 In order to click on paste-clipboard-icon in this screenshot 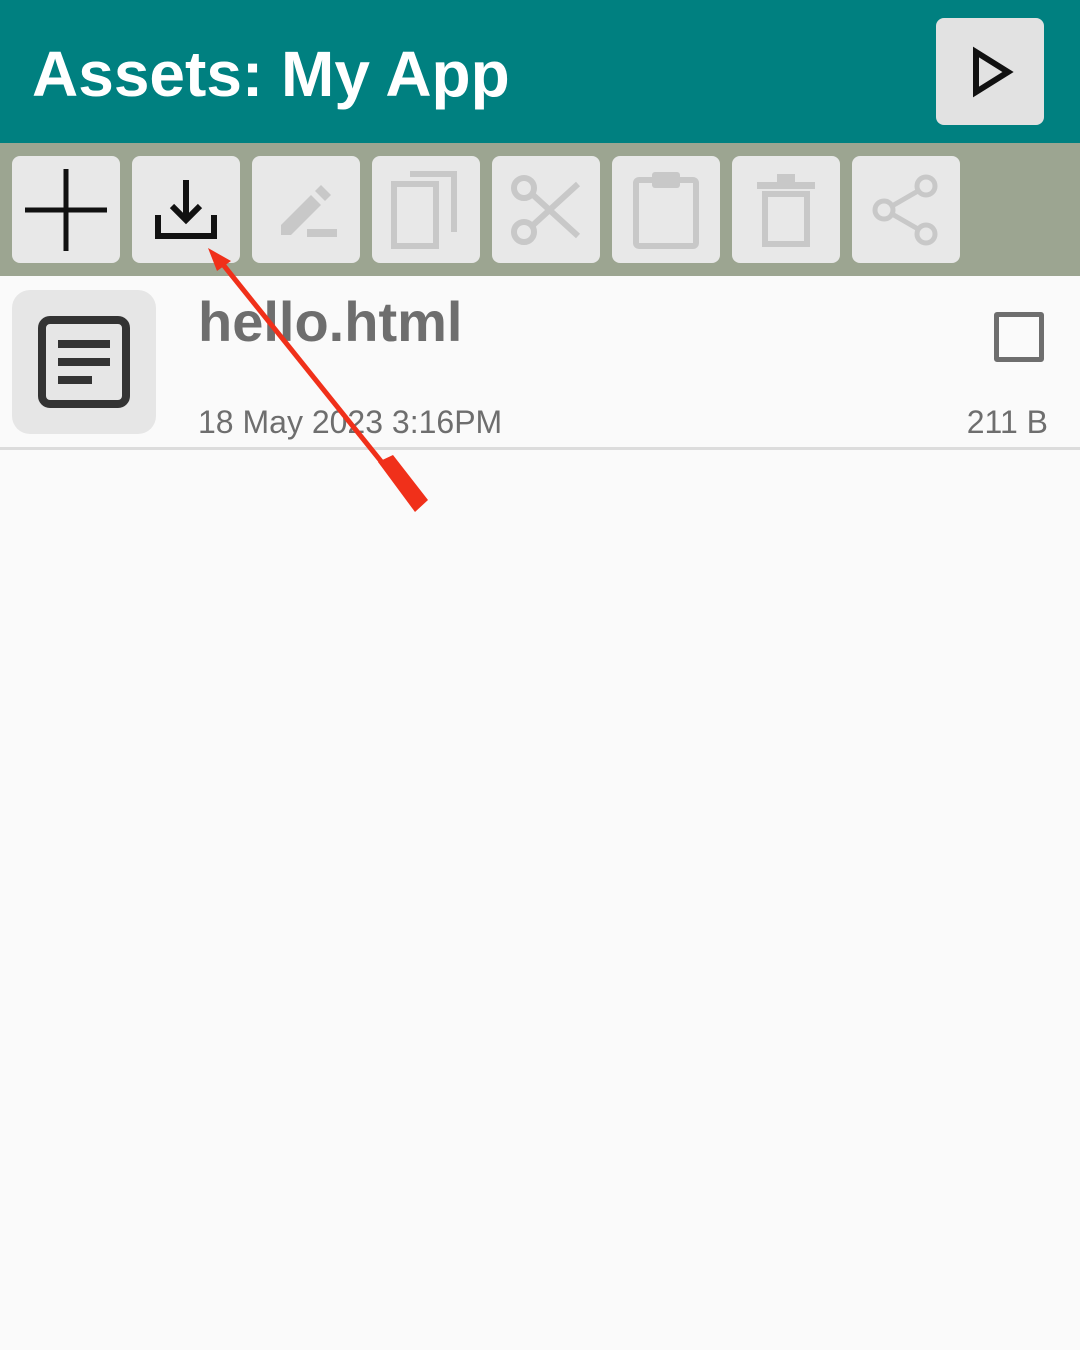, I will do `click(666, 210)`.